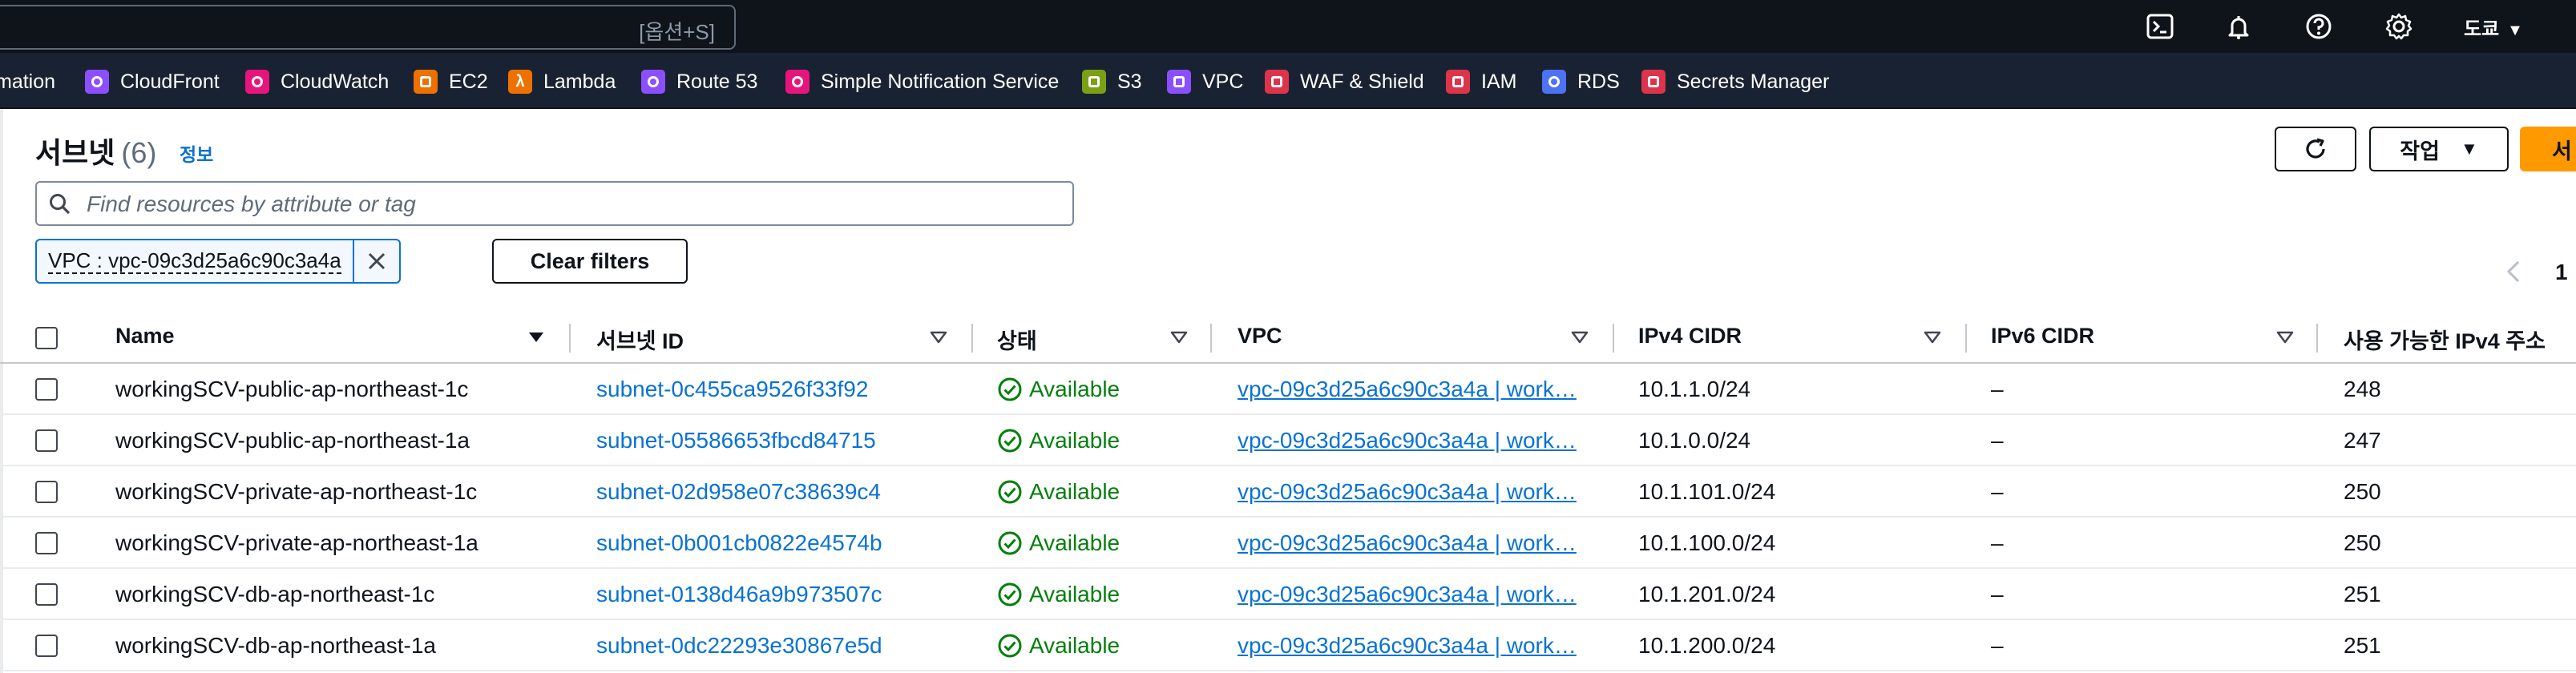  Describe the element at coordinates (1707, 491) in the screenshot. I see `ipv4-cidr: 10.1.101.0/24` at that location.